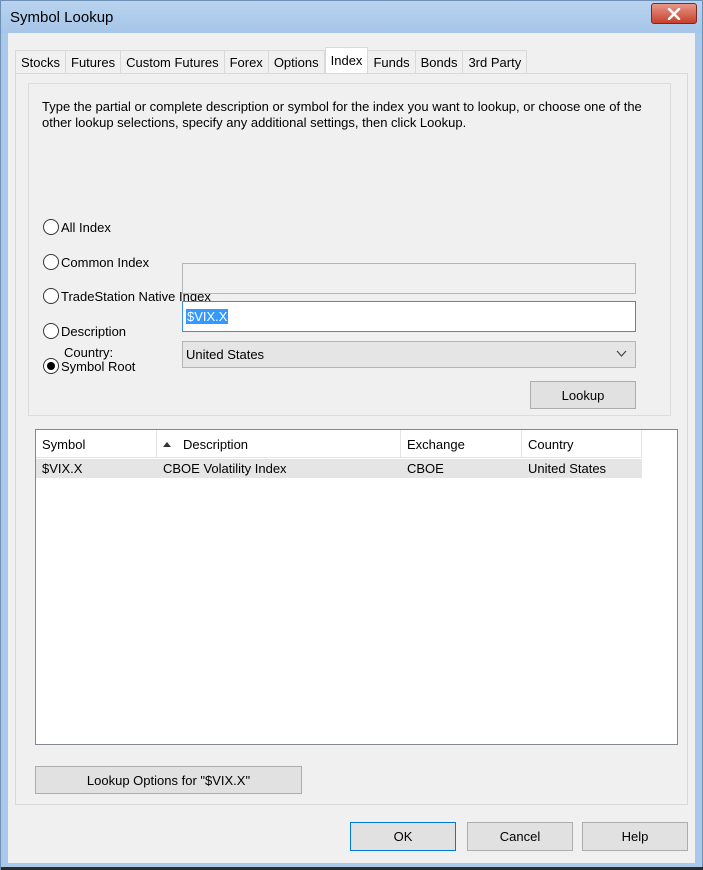 This screenshot has width=703, height=870. What do you see at coordinates (62, 17) in the screenshot?
I see `window-title: Symbol Lookup` at bounding box center [62, 17].